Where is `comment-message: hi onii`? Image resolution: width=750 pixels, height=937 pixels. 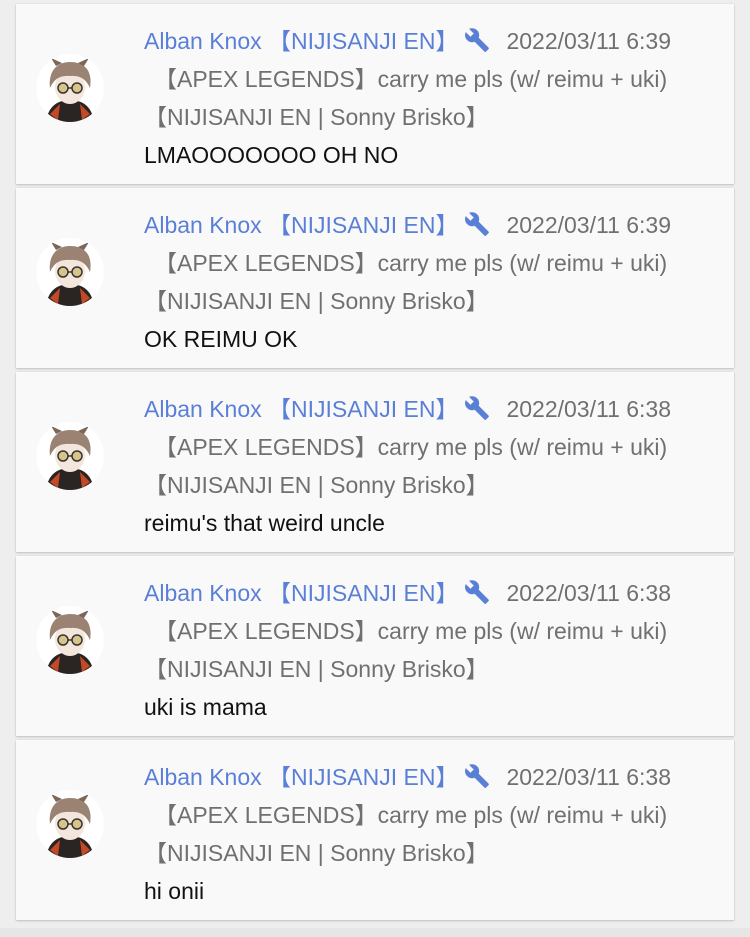 comment-message: hi onii is located at coordinates (174, 891).